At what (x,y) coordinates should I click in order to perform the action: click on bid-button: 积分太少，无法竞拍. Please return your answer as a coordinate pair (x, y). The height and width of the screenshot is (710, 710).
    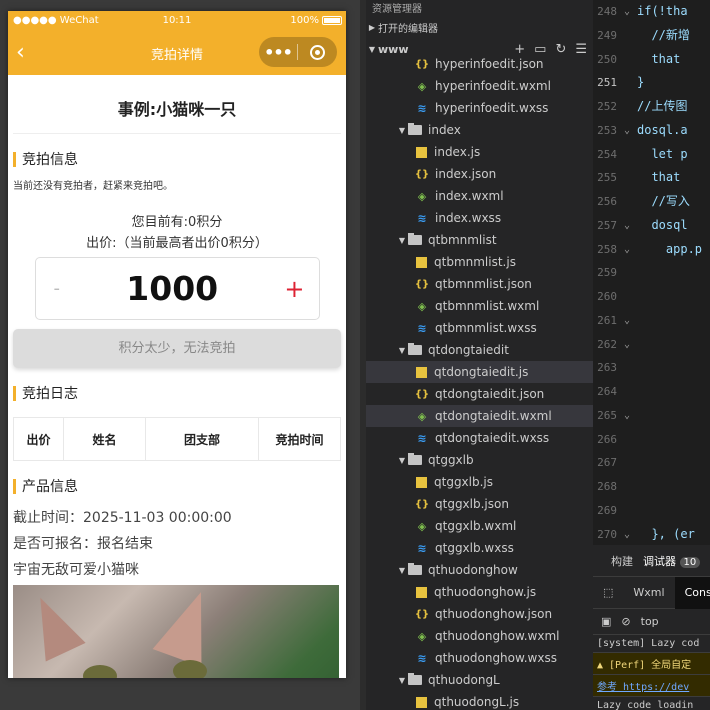
    Looking at the image, I should click on (177, 348).